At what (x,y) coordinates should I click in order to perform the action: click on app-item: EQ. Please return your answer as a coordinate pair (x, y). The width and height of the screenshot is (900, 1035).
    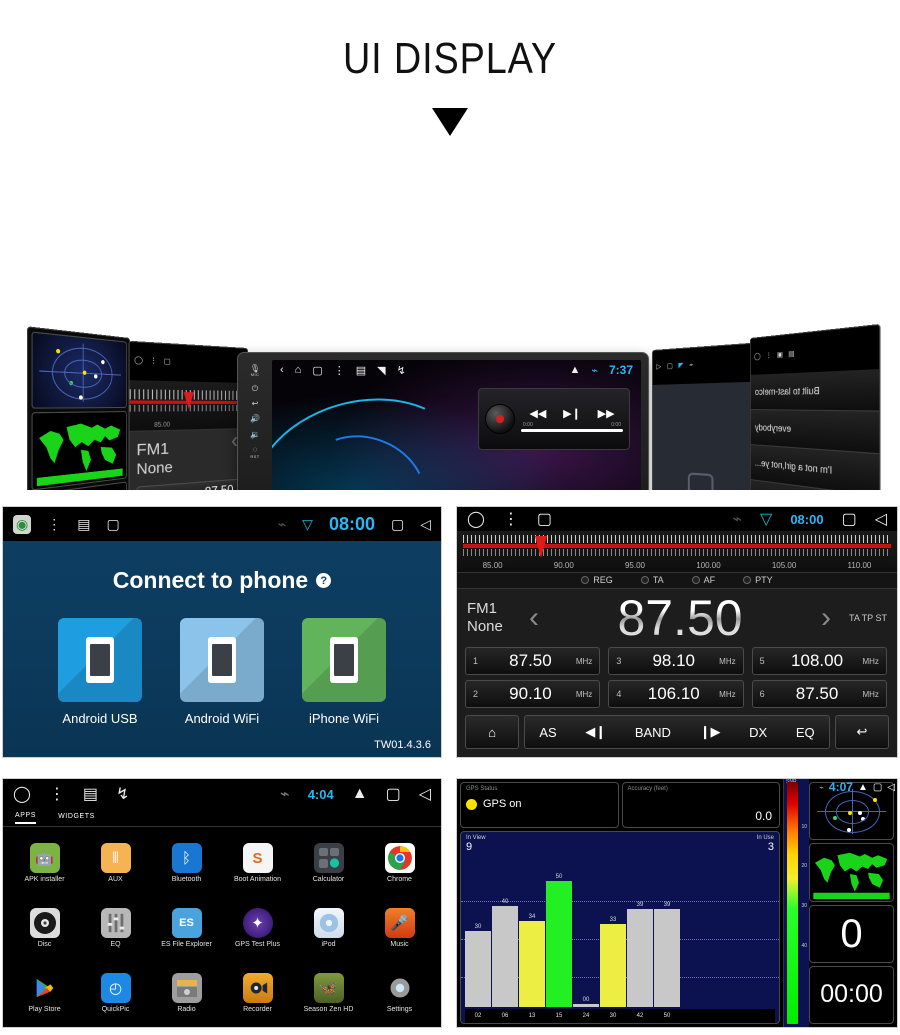
    Looking at the image, I should click on (115, 928).